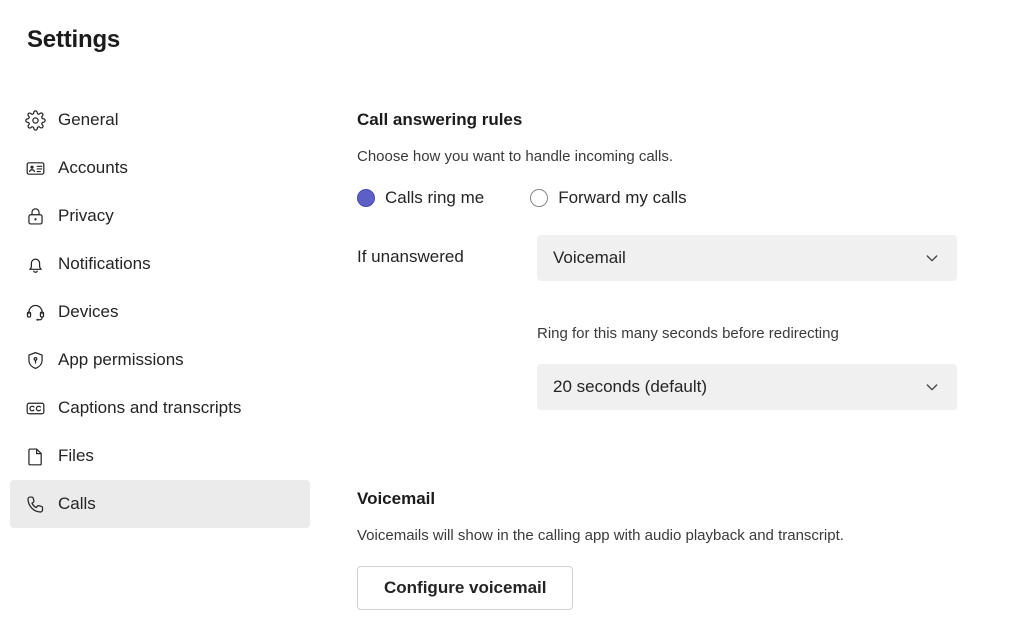 This screenshot has width=1009, height=628. I want to click on call-answering-radio-group: Calls ring me Forward my calls, so click(522, 198).